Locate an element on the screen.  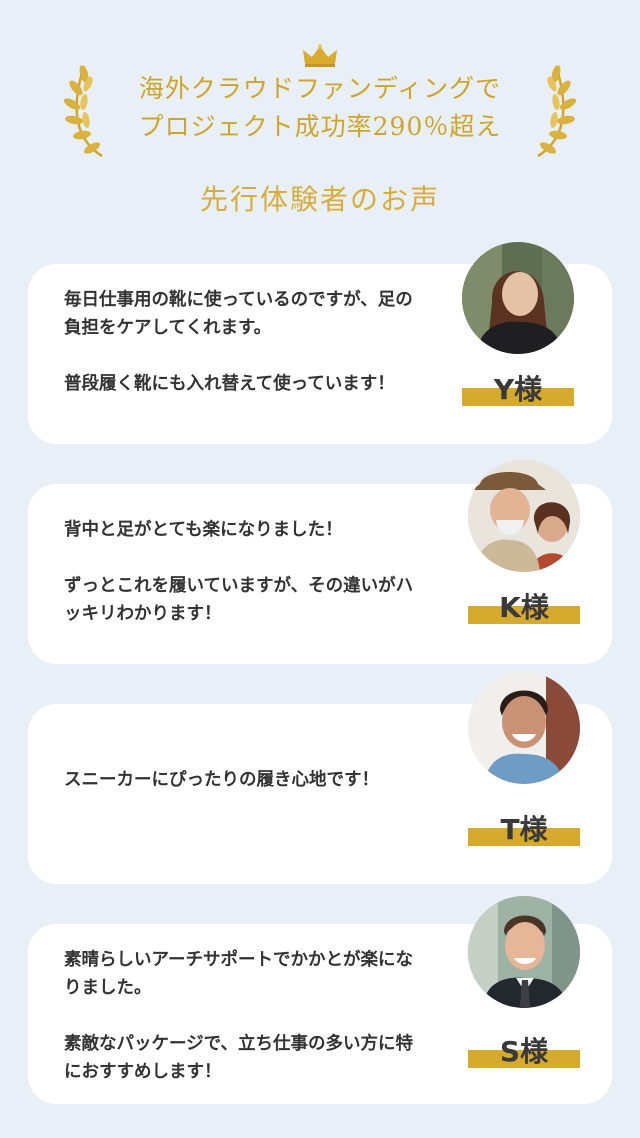
man-portrait-icon is located at coordinates (524, 728).